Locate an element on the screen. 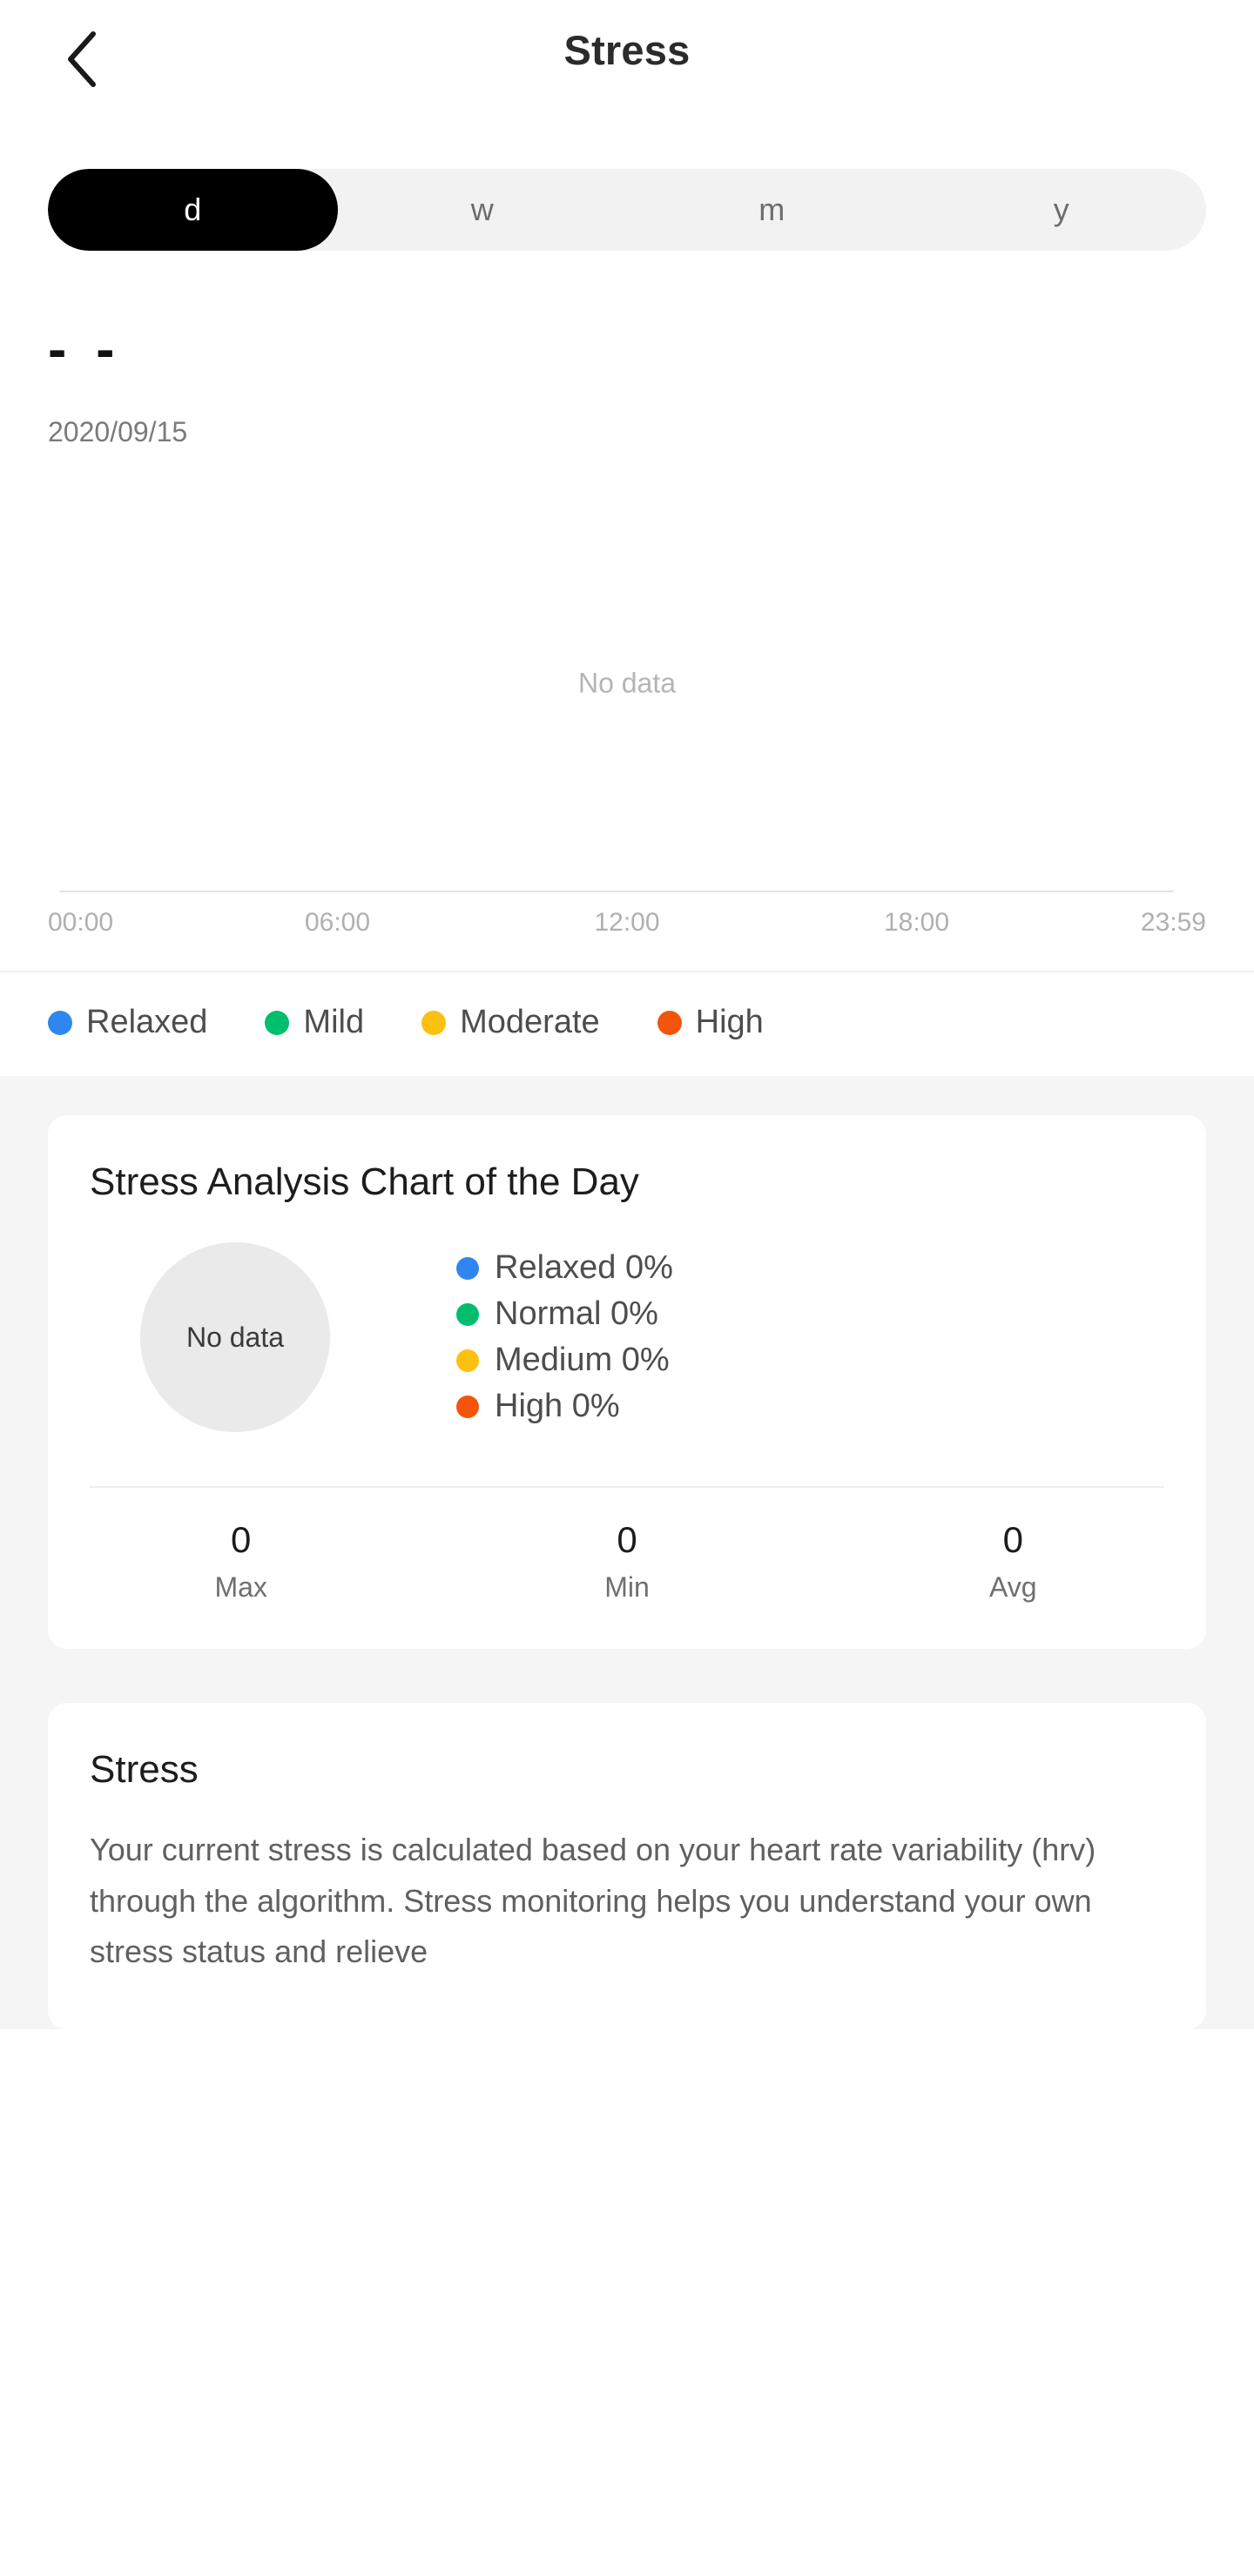  x-tick-0600: 06:00 is located at coordinates (337, 922).